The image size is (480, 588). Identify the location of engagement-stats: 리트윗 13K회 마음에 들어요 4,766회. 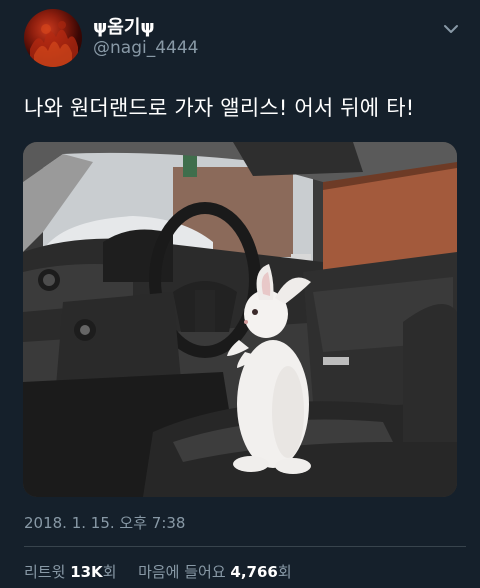
(158, 571).